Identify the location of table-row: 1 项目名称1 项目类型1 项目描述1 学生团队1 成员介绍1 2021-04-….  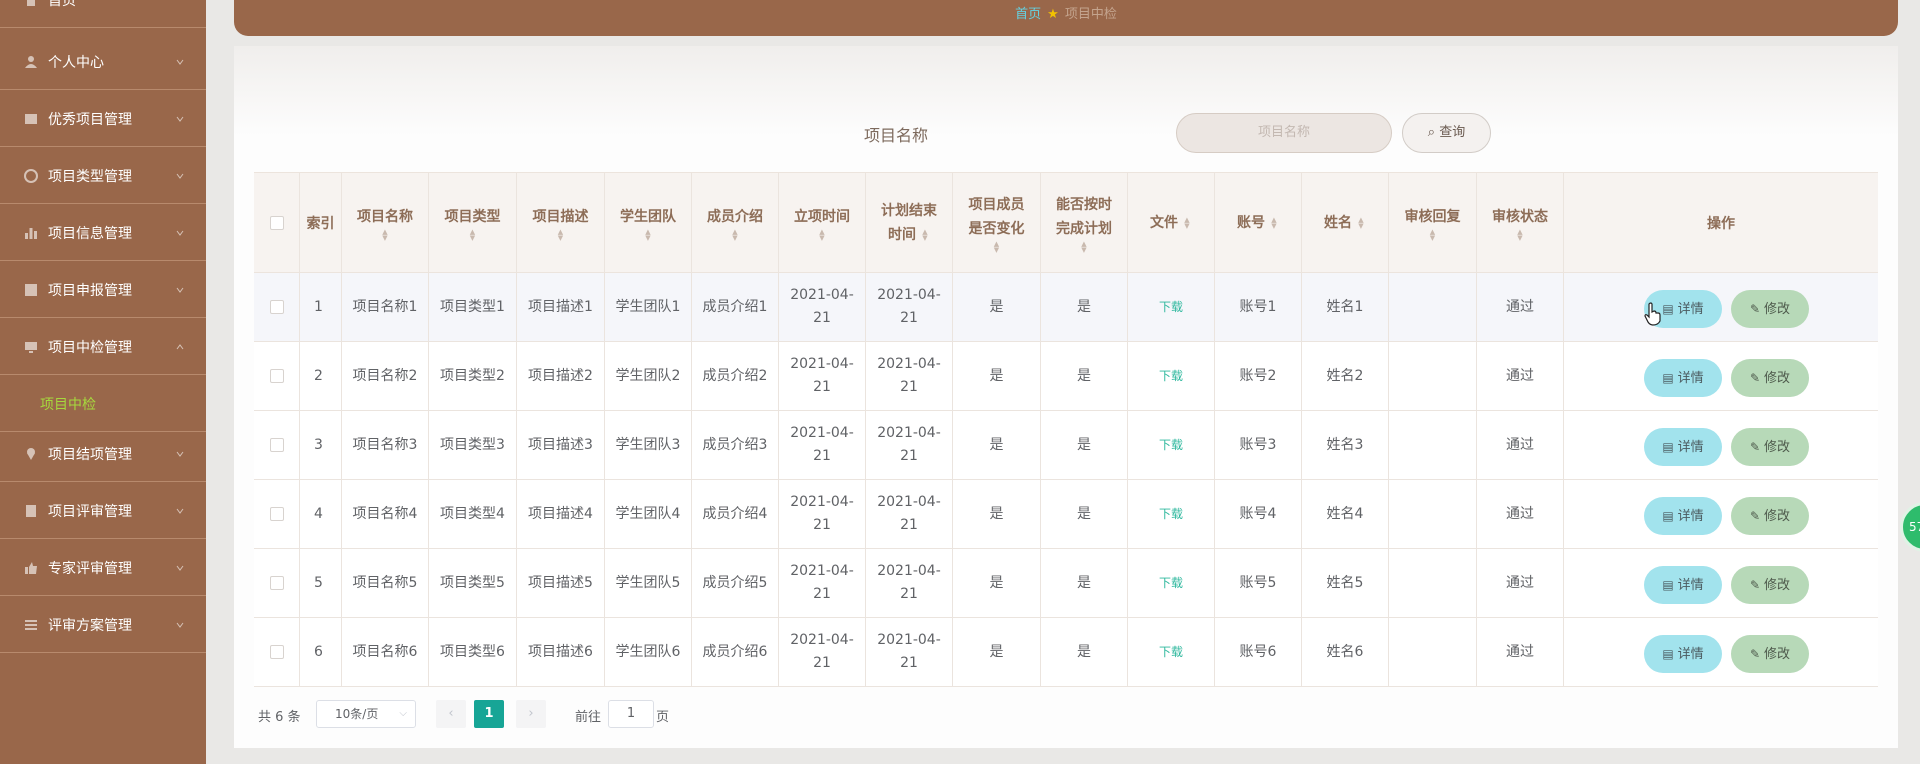
(1066, 307).